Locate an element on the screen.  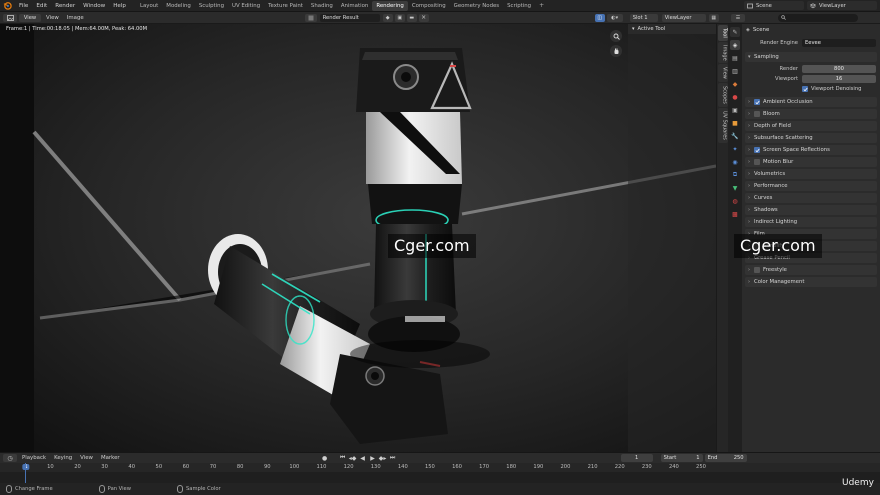
properties-search-input is located at coordinates (818, 17).